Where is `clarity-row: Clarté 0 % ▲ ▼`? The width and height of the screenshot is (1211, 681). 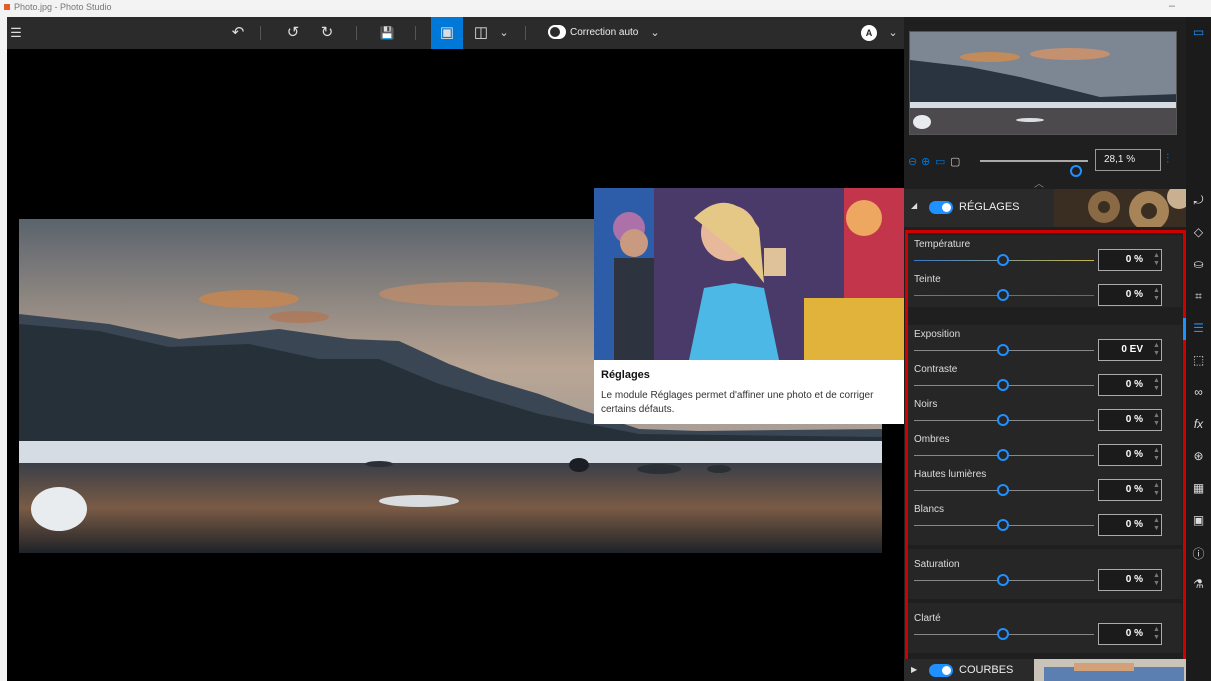 clarity-row: Clarté 0 % ▲ ▼ is located at coordinates (1045, 628).